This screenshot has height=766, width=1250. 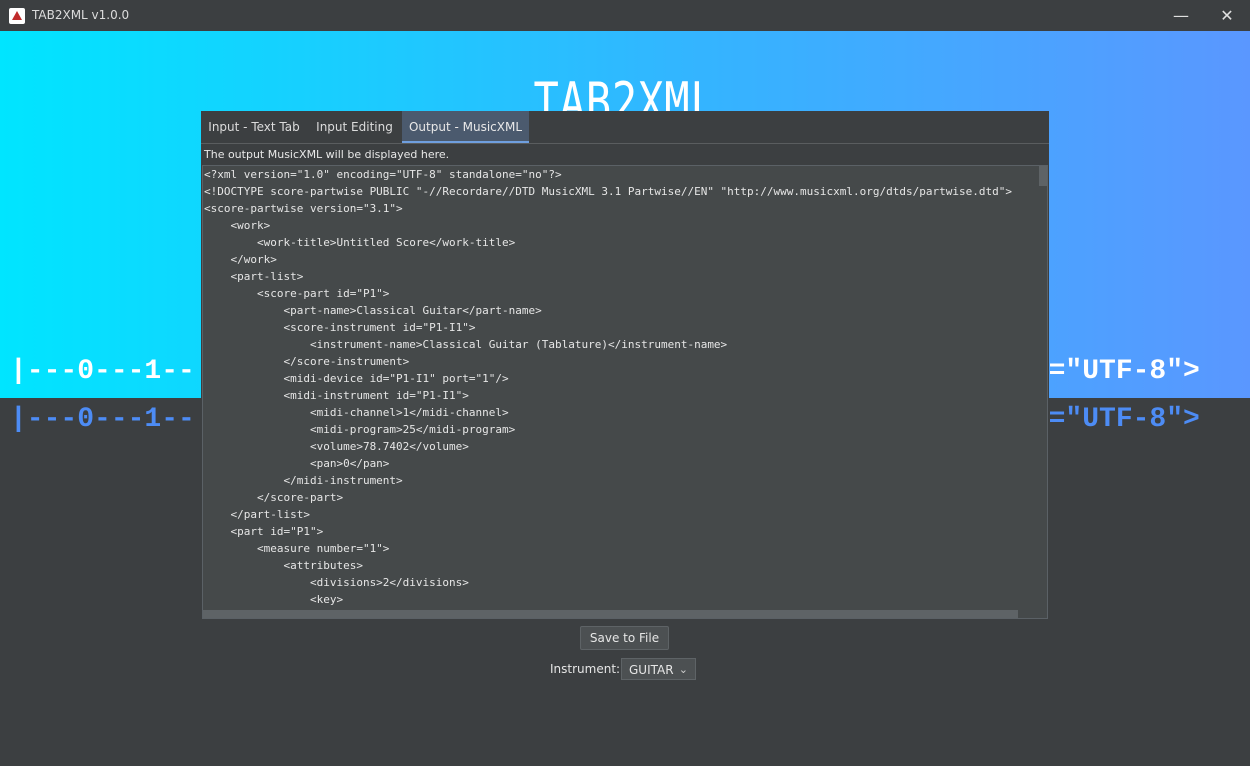 What do you see at coordinates (356, 378) in the screenshot?
I see `code-line: <midi-device id="P1-I1" port="1"/>` at bounding box center [356, 378].